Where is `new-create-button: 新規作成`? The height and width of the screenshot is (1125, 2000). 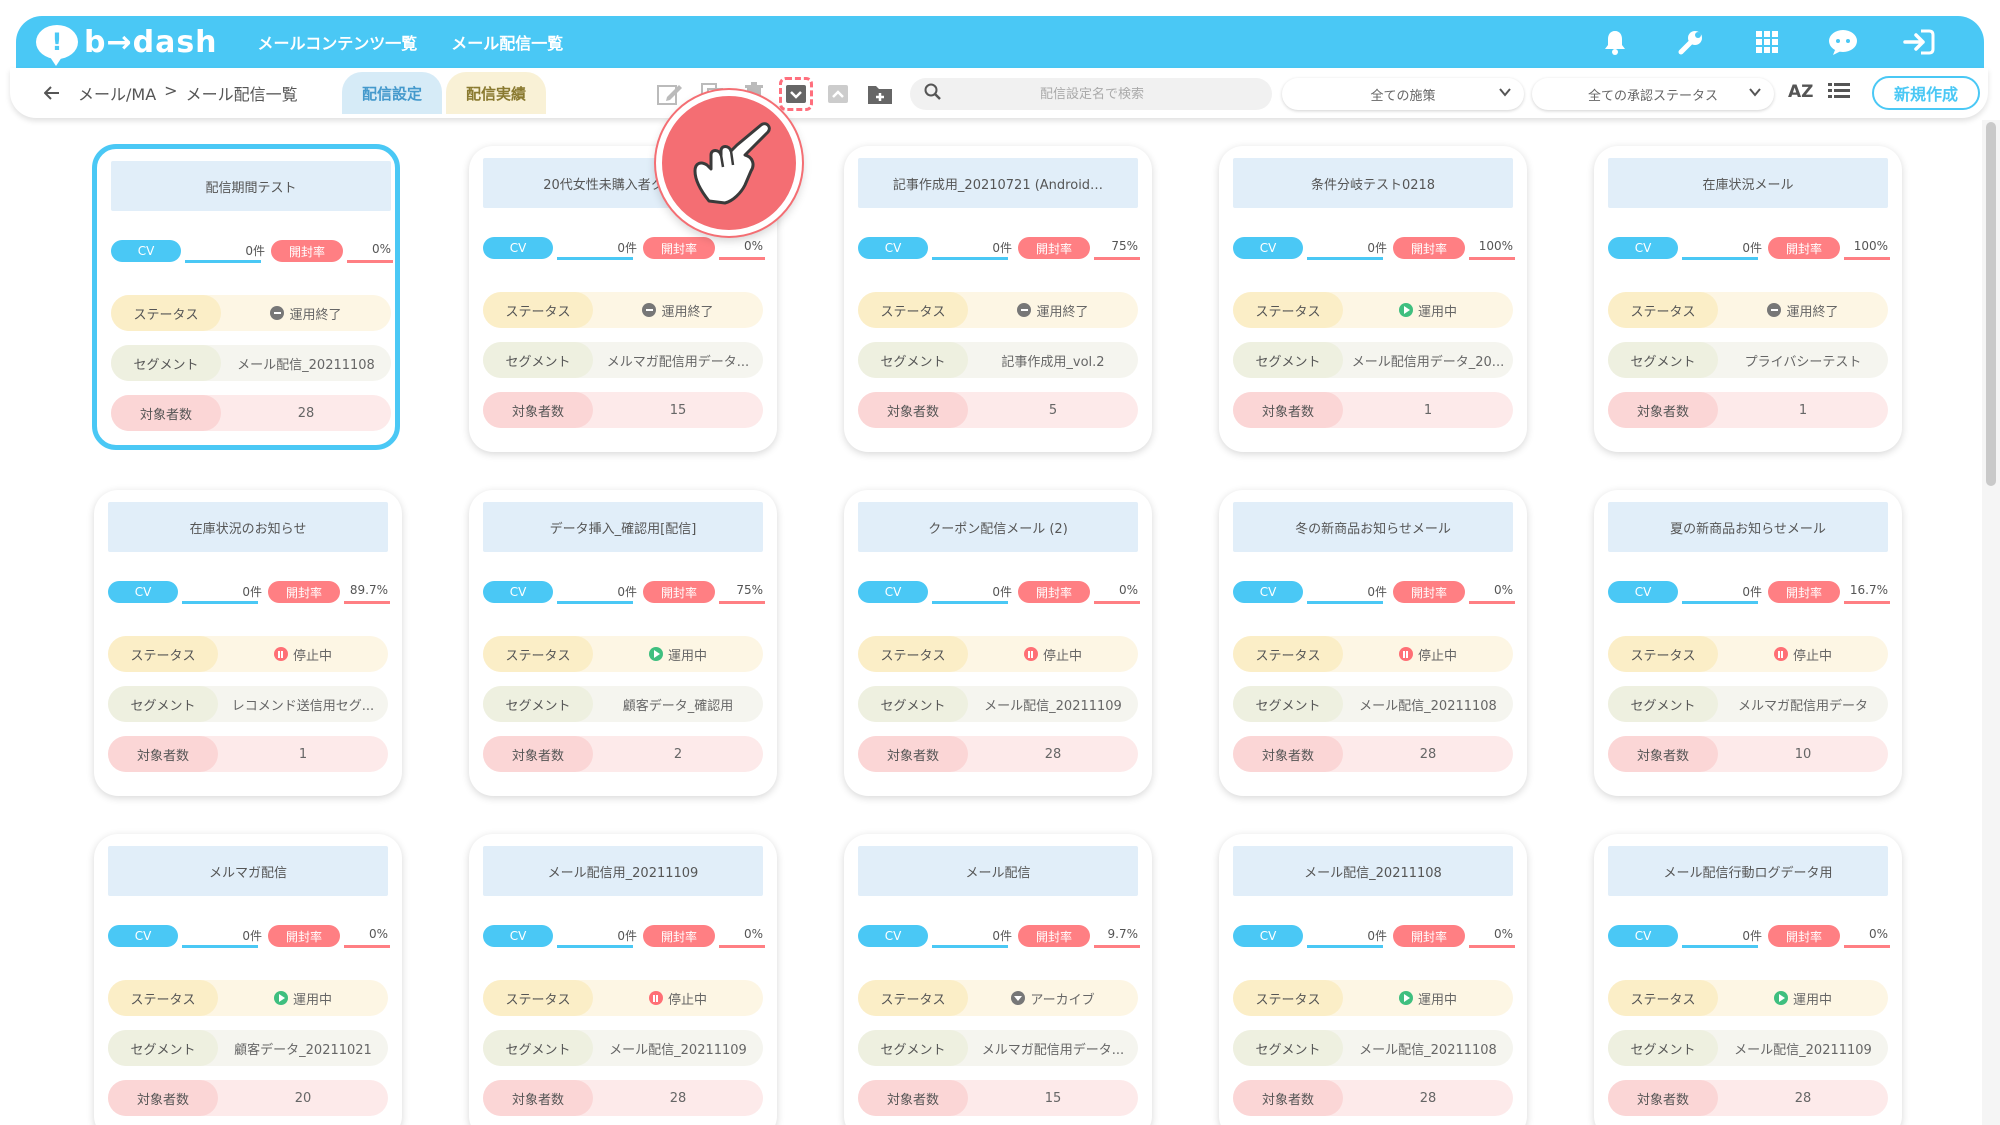 new-create-button: 新規作成 is located at coordinates (1926, 93).